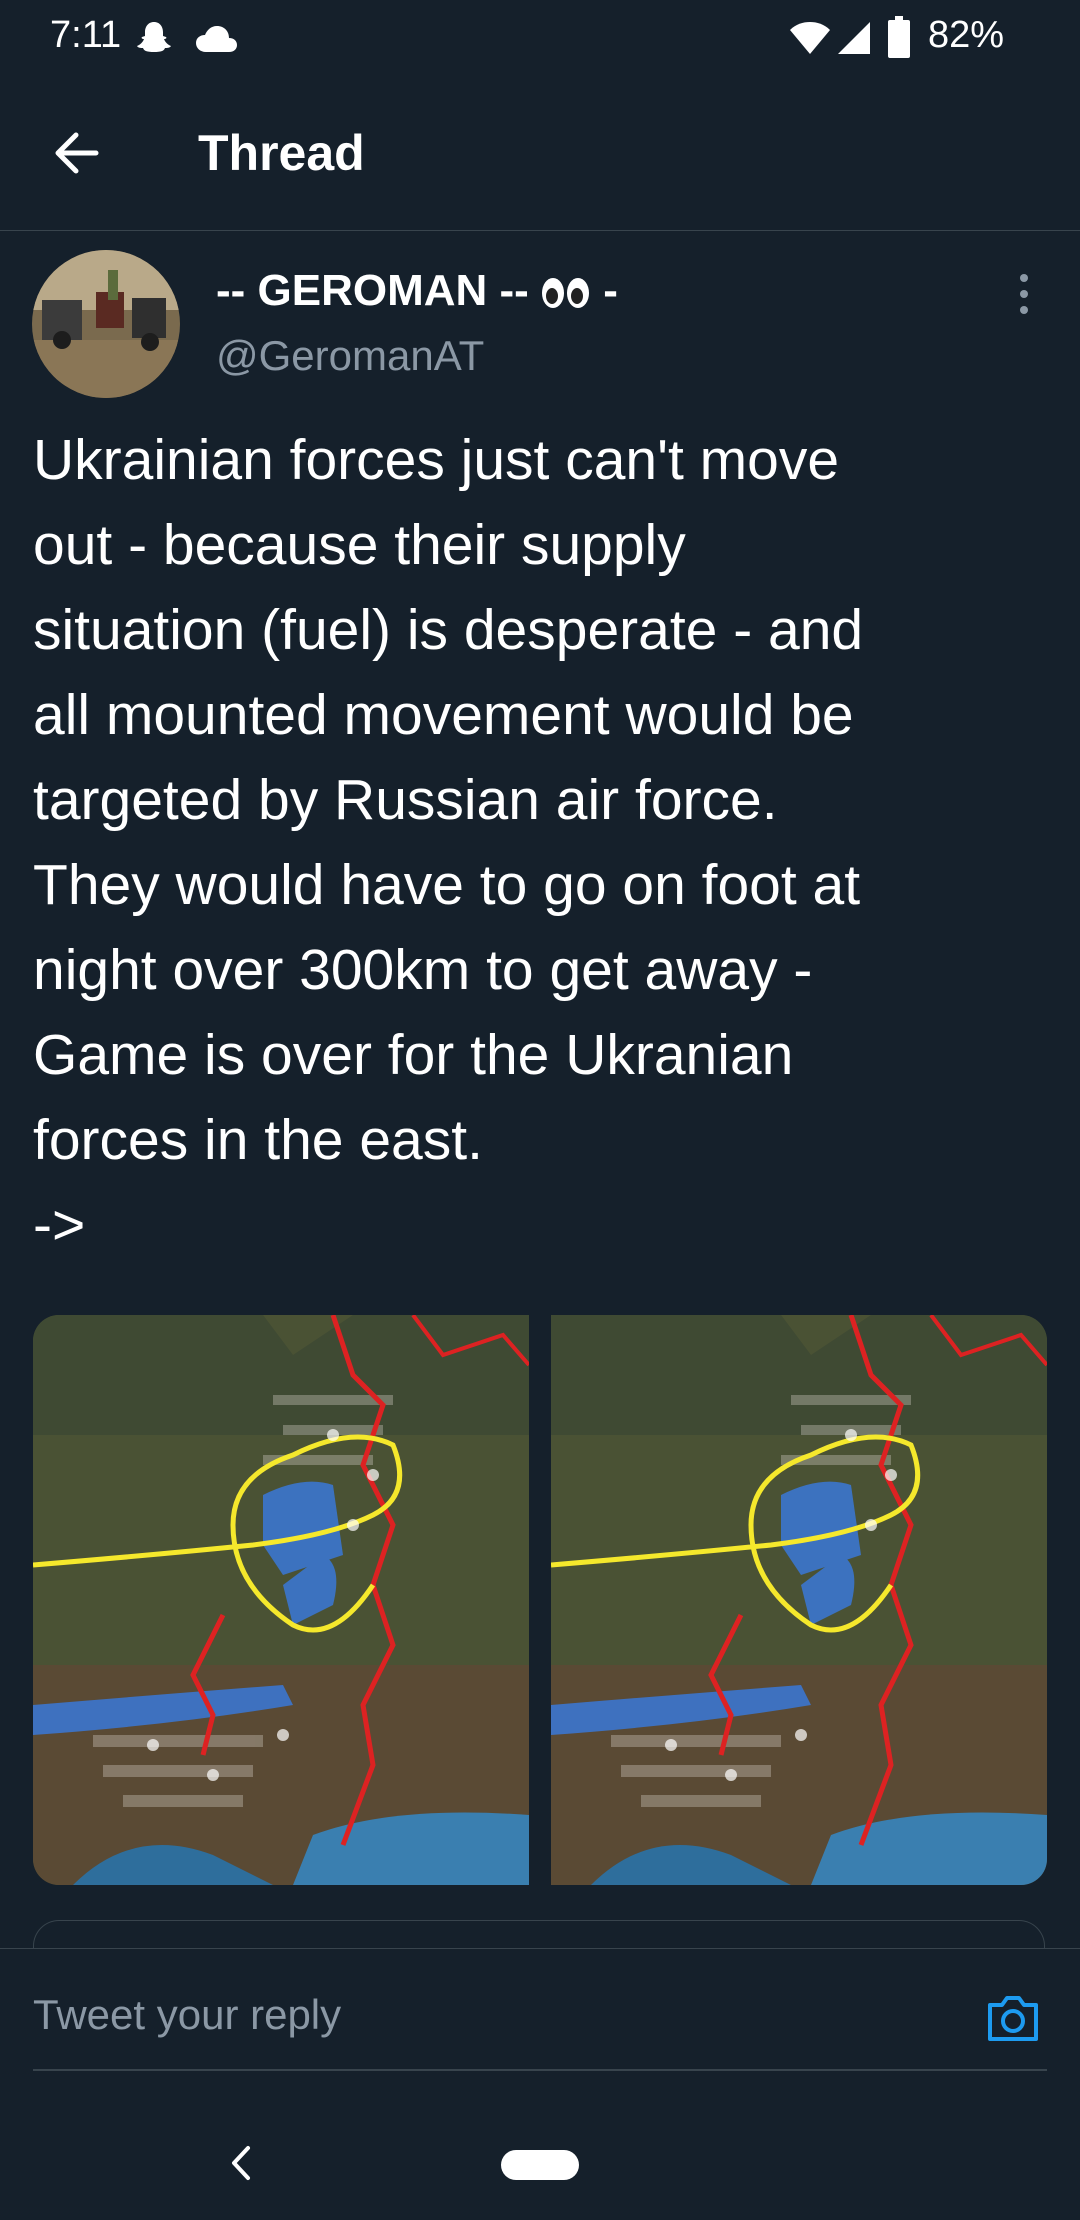  Describe the element at coordinates (350, 356) in the screenshot. I see `user-handle: @GeromanAT` at that location.